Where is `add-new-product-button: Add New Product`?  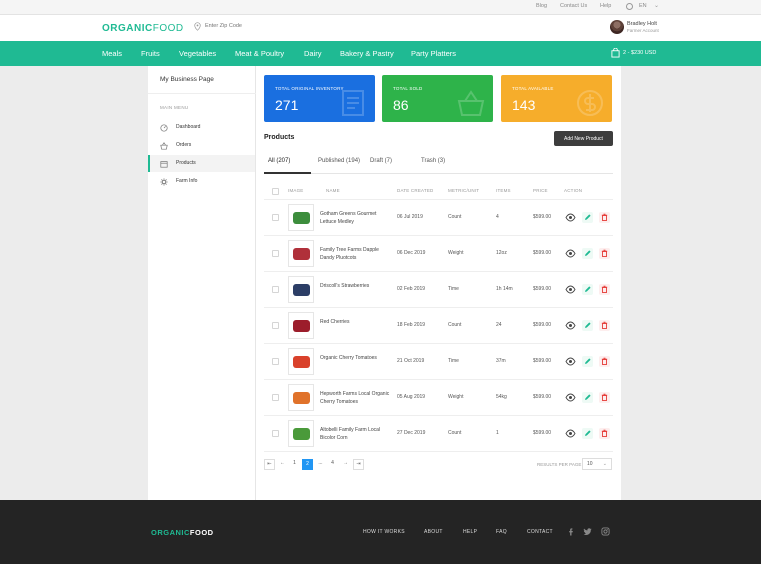 add-new-product-button: Add New Product is located at coordinates (583, 138).